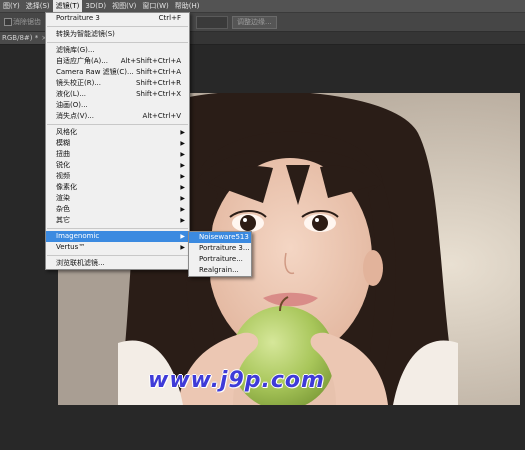 Image resolution: width=525 pixels, height=450 pixels. What do you see at coordinates (117, 61) in the screenshot?
I see `menu-item-adaptive-wide-angle: 自适应广角(A)... Alt+Shift+Ctrl+A` at bounding box center [117, 61].